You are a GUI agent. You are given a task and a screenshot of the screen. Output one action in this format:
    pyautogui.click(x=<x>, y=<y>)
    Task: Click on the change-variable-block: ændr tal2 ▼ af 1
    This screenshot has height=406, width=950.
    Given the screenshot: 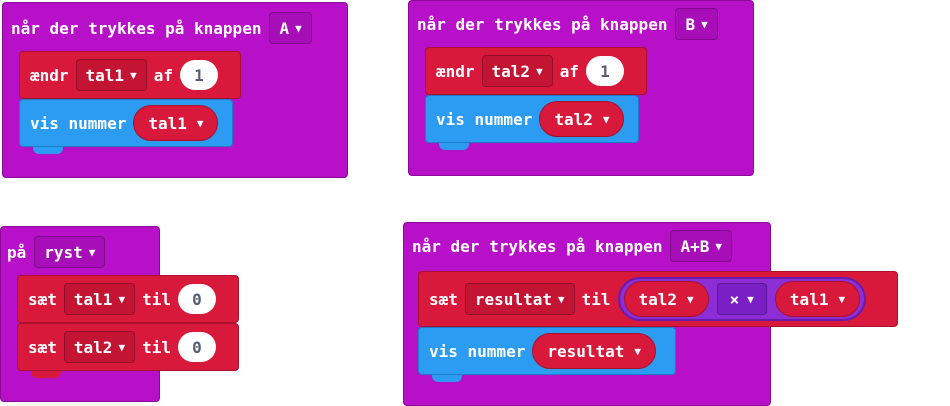 What is the action you would take?
    pyautogui.click(x=536, y=71)
    